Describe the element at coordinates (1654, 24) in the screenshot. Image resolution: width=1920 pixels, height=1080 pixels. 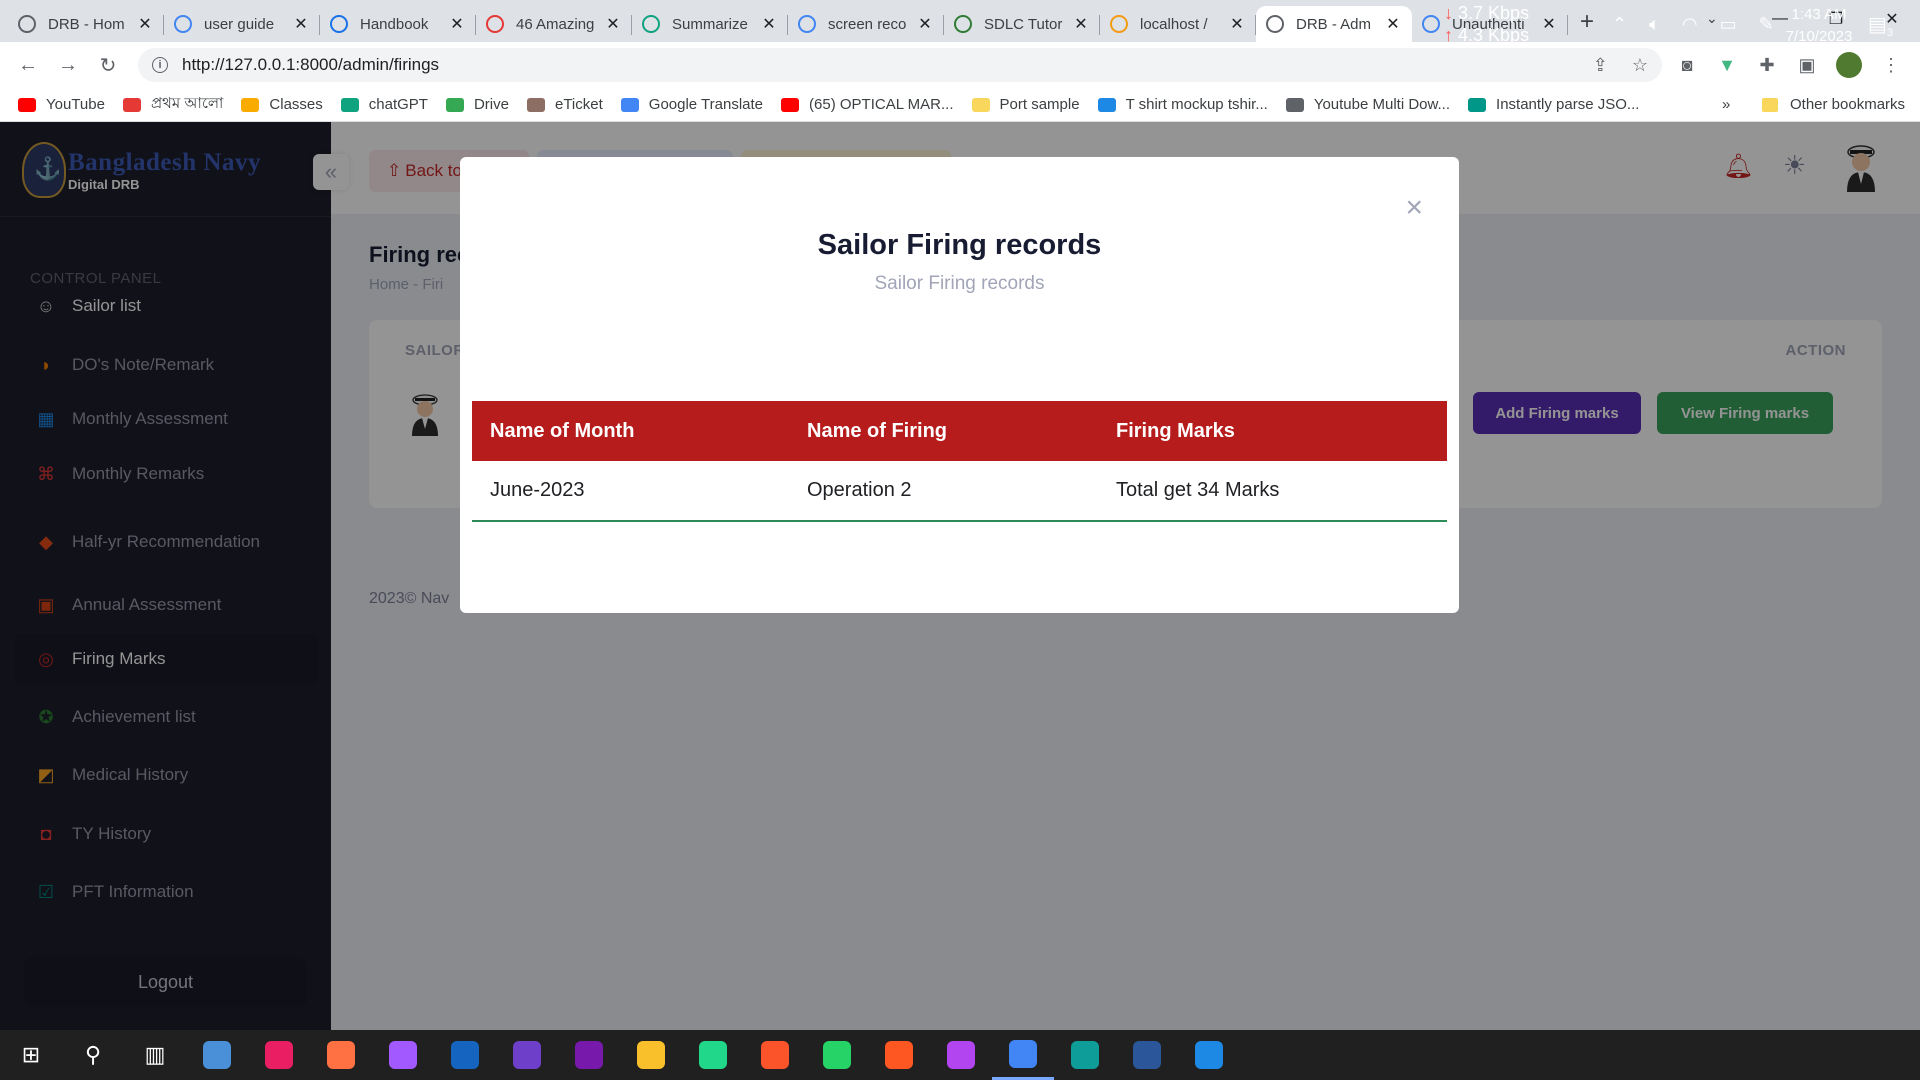
I see `volume-icon: 🔈︎` at that location.